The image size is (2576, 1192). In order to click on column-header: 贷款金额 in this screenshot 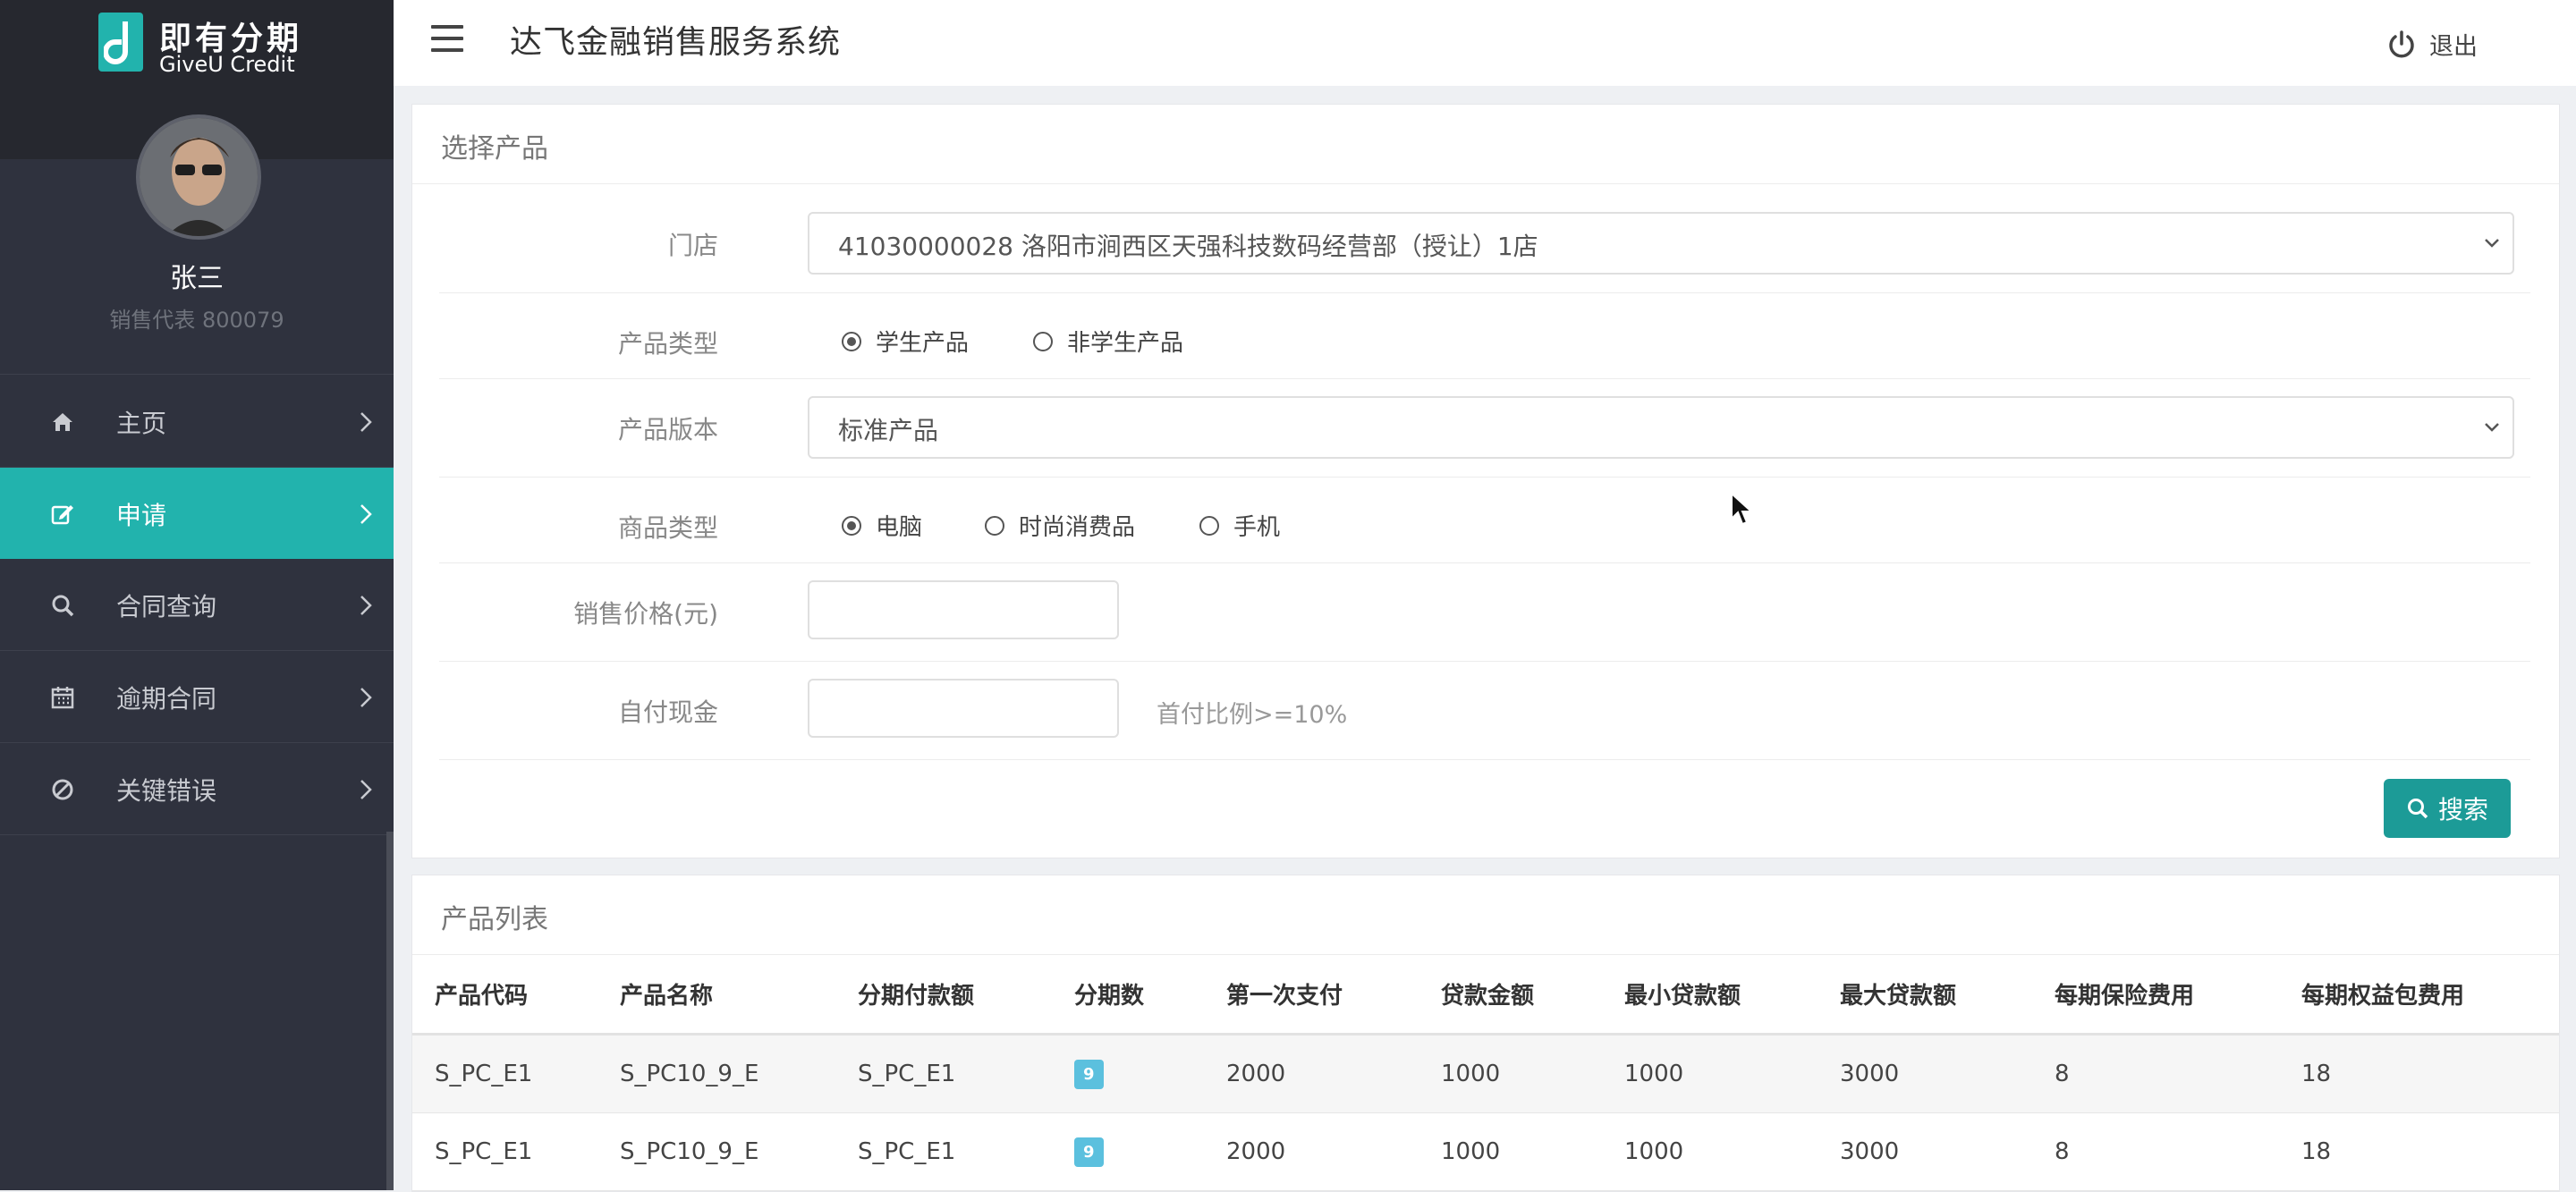, I will do `click(1487, 993)`.